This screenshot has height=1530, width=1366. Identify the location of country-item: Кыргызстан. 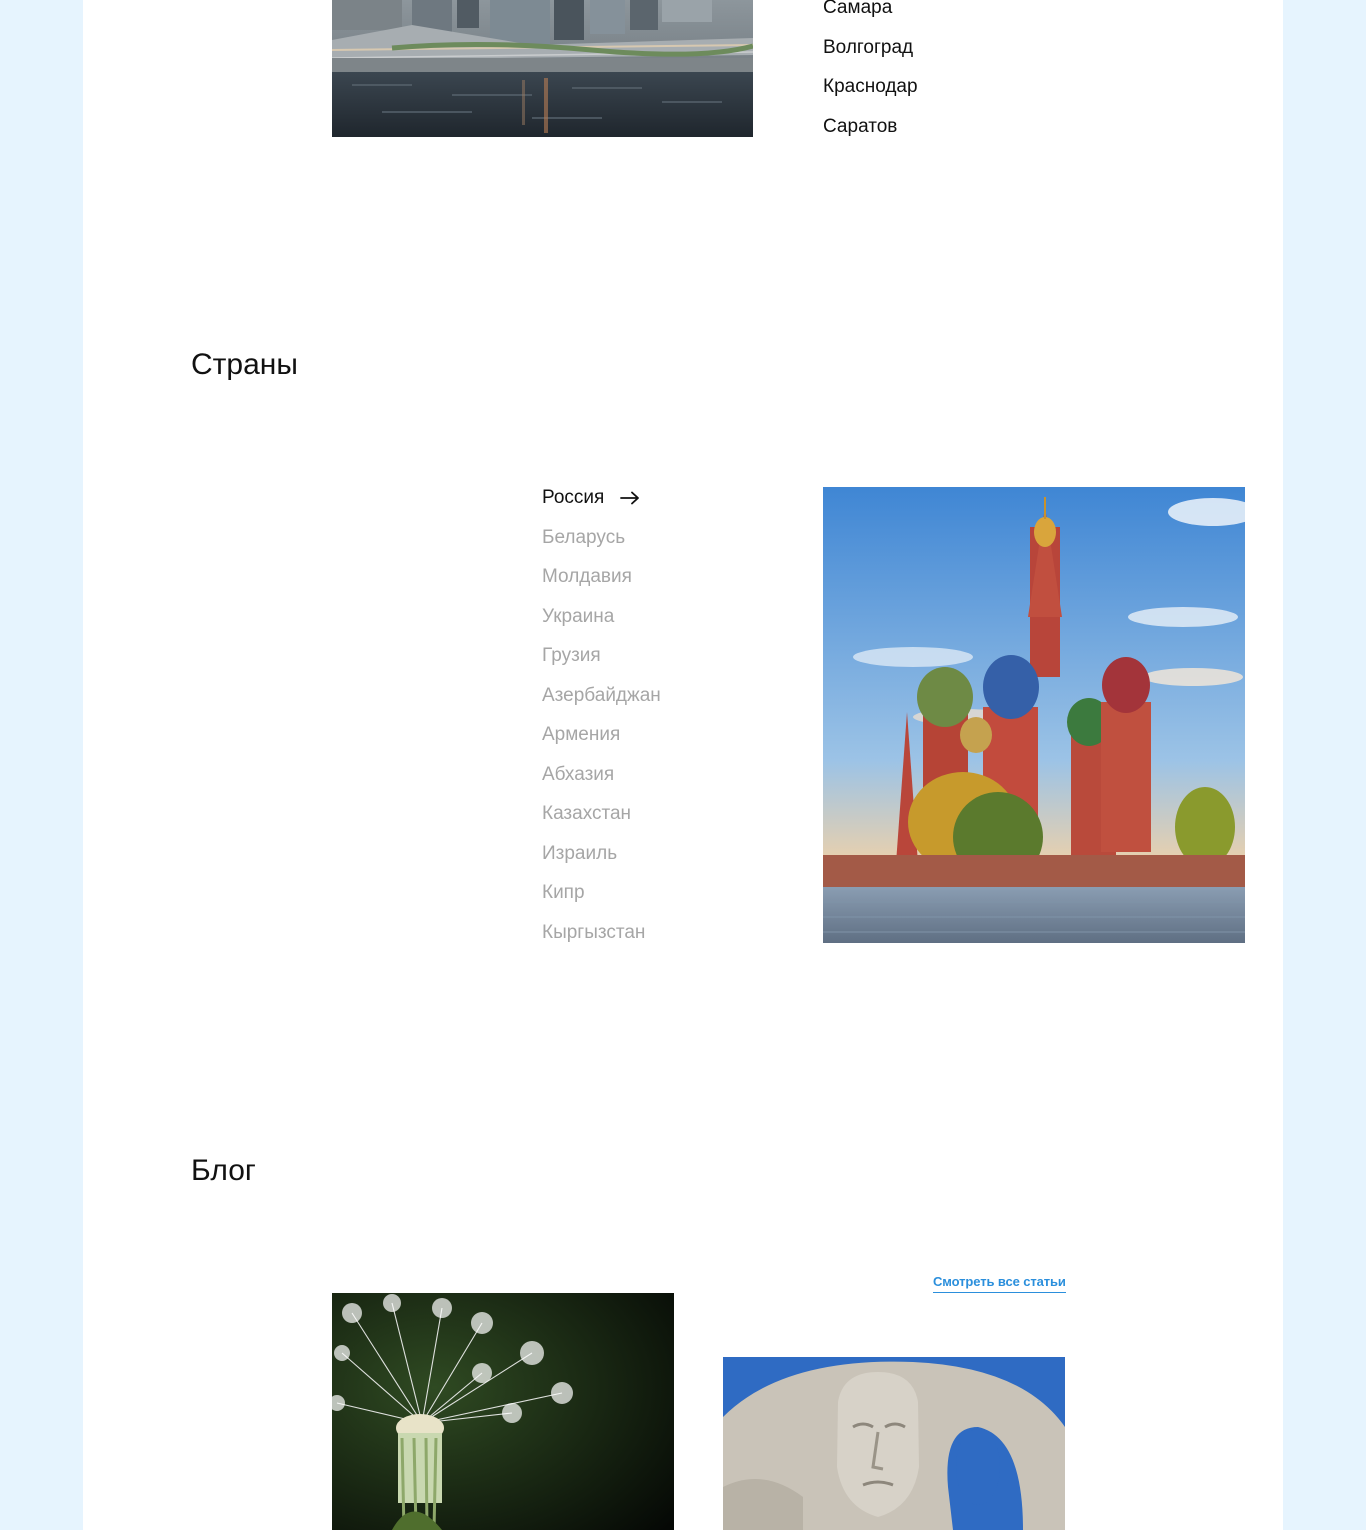
(601, 933).